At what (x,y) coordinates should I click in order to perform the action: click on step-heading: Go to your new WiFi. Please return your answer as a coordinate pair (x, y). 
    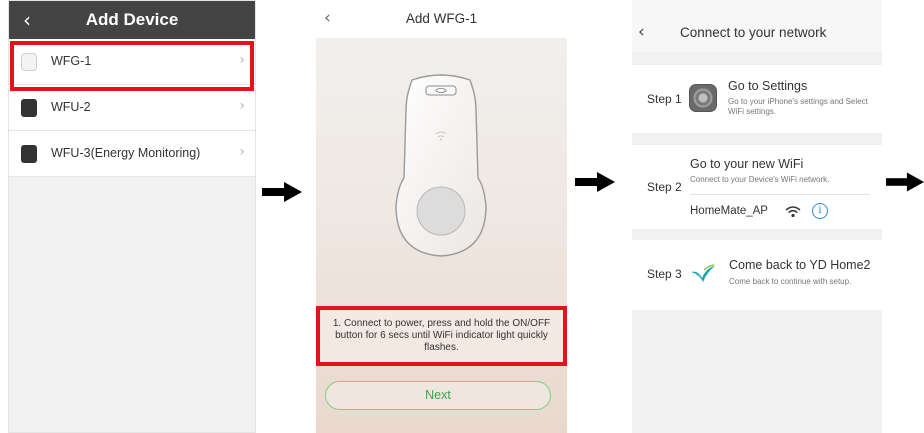
    Looking at the image, I should click on (747, 164).